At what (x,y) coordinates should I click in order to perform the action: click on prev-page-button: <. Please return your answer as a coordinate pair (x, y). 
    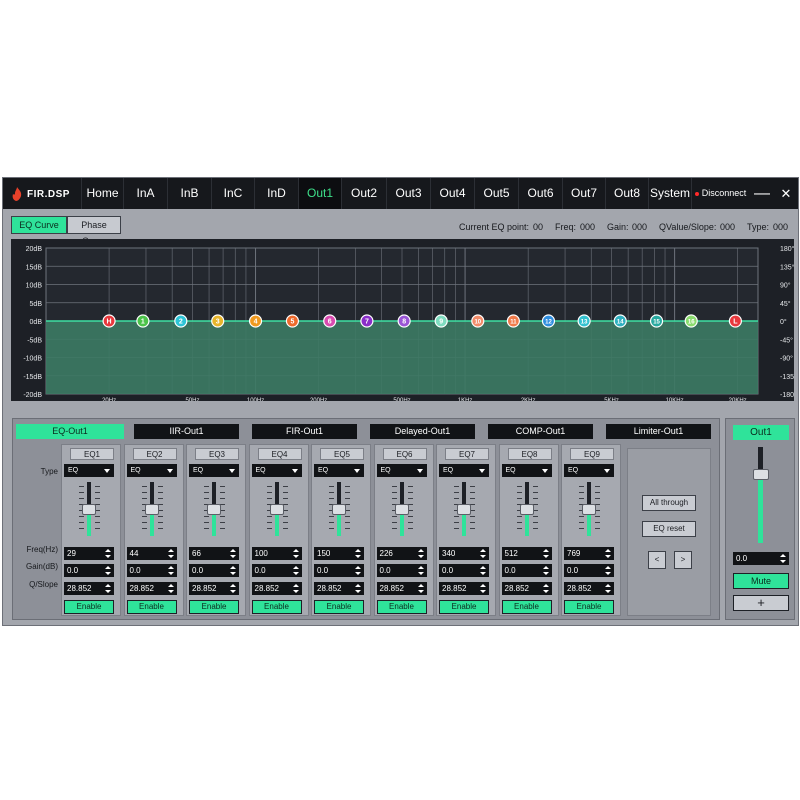
    Looking at the image, I should click on (657, 560).